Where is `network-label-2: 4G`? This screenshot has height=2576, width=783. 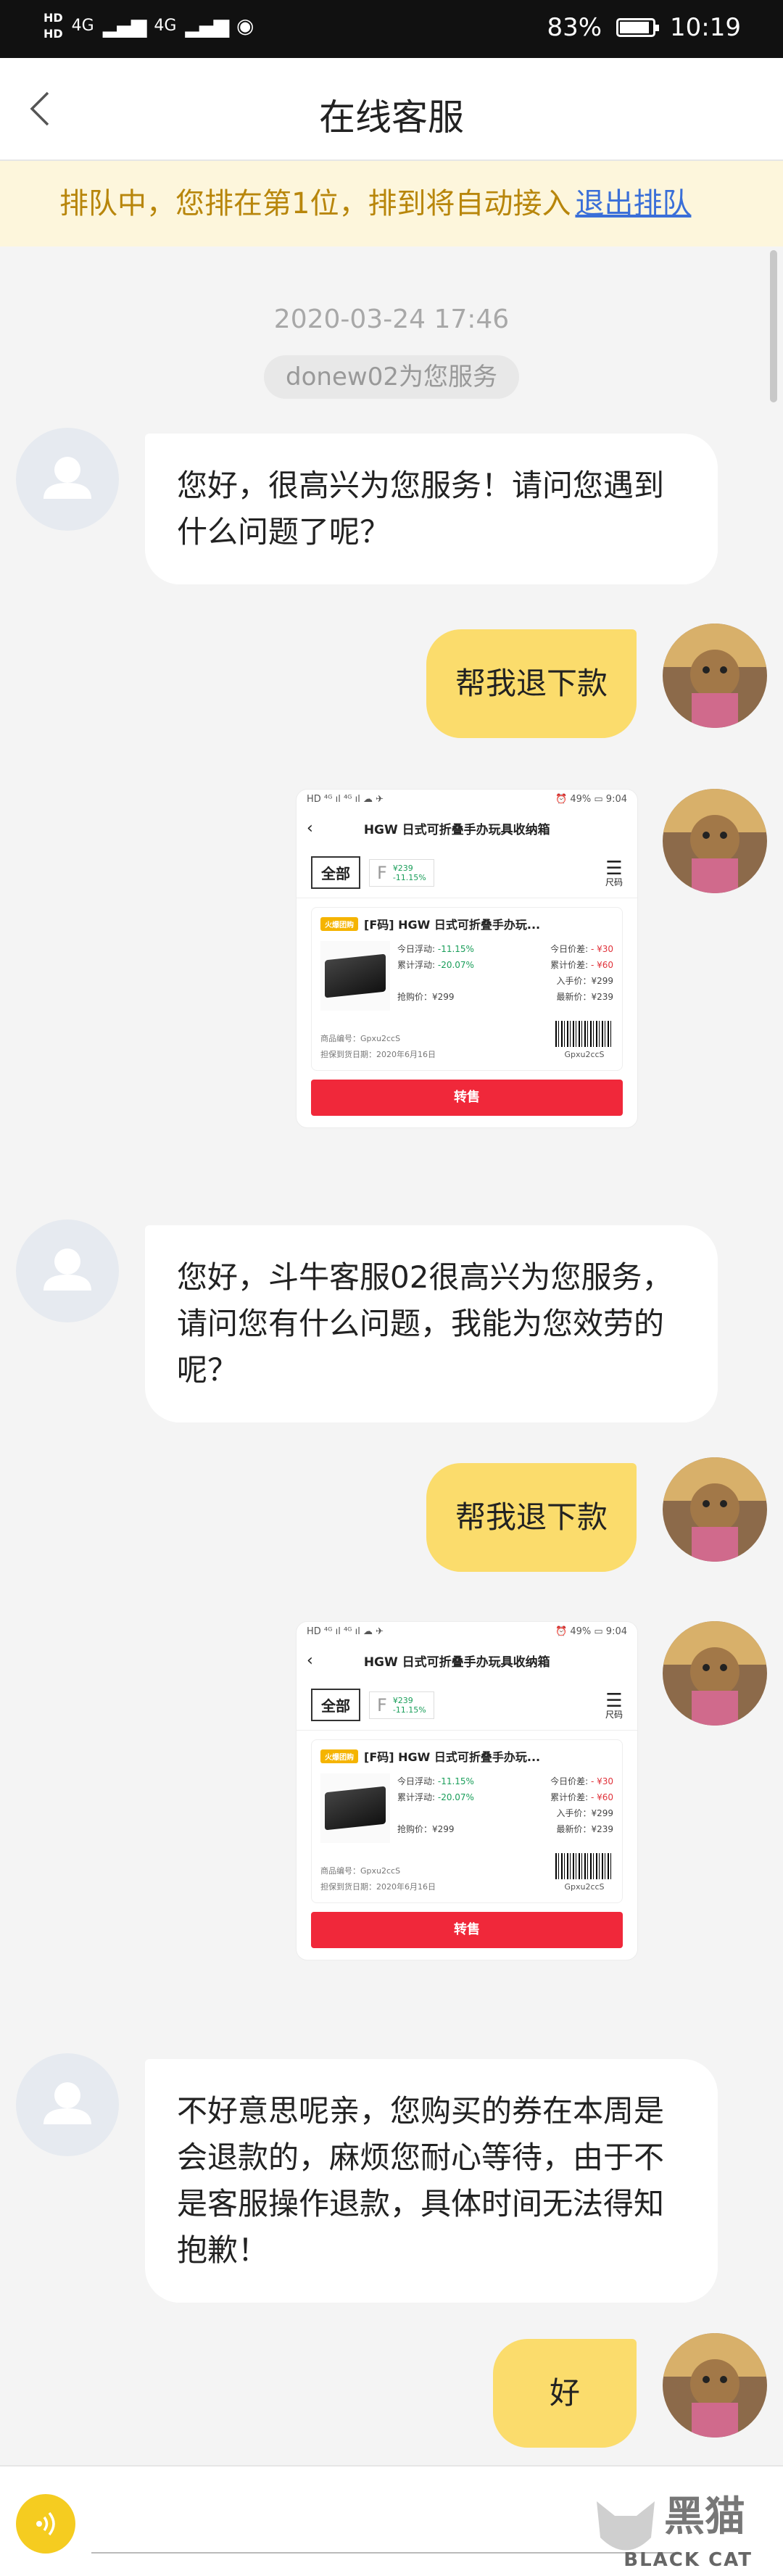
network-label-2: 4G is located at coordinates (165, 26).